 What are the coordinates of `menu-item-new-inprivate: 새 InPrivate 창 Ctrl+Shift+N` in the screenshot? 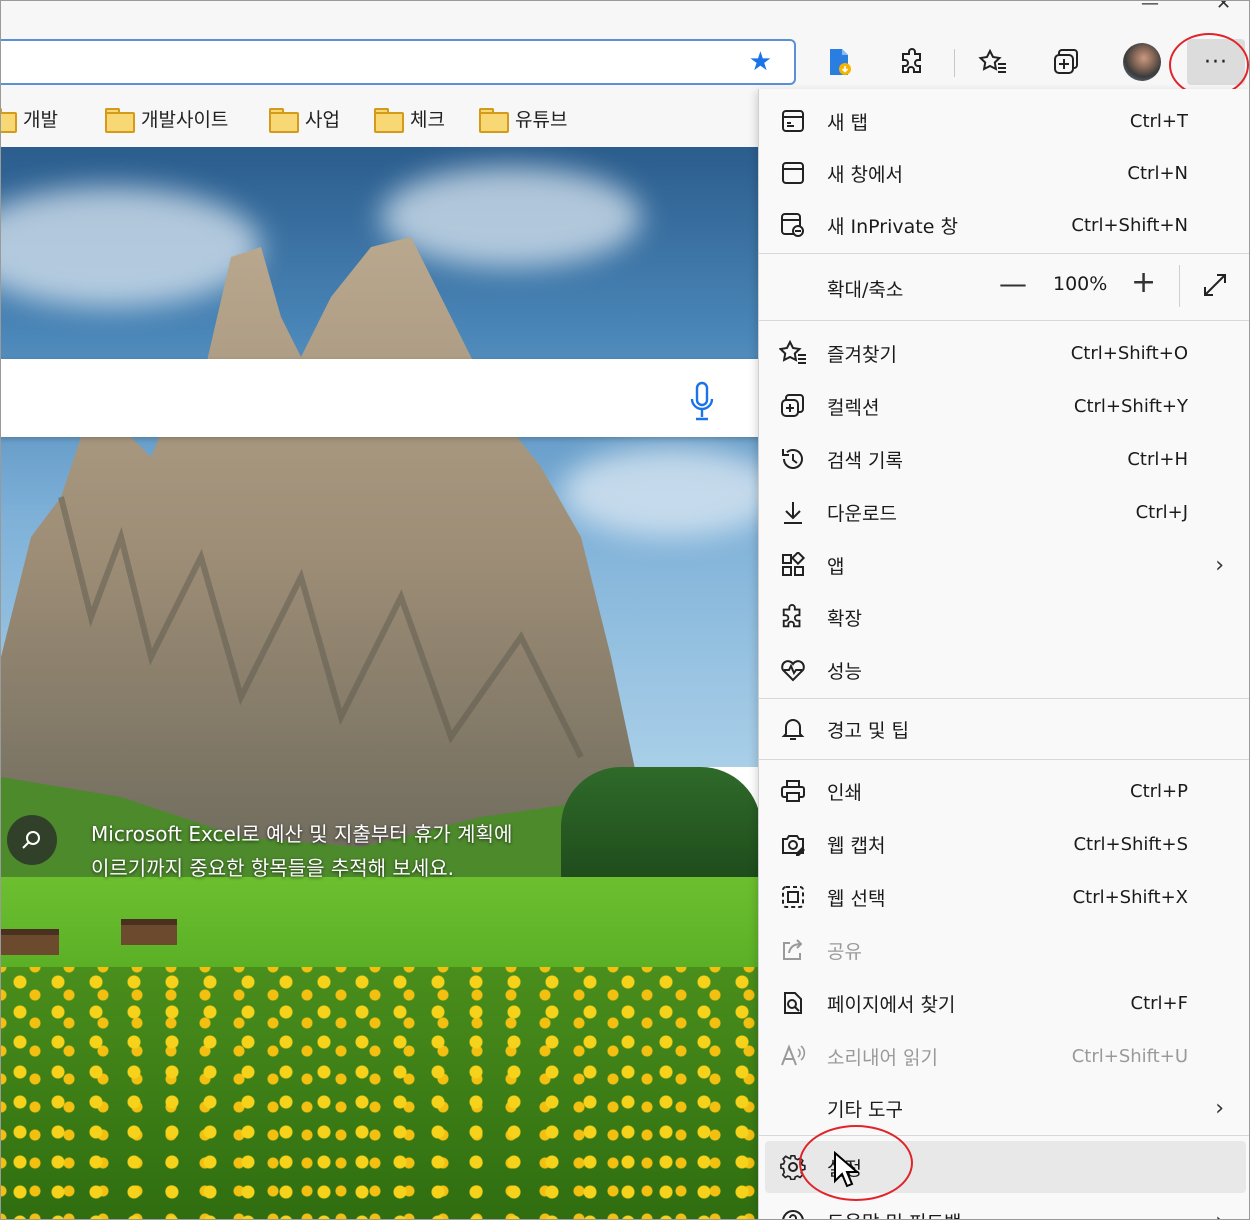 It's located at (1004, 225).